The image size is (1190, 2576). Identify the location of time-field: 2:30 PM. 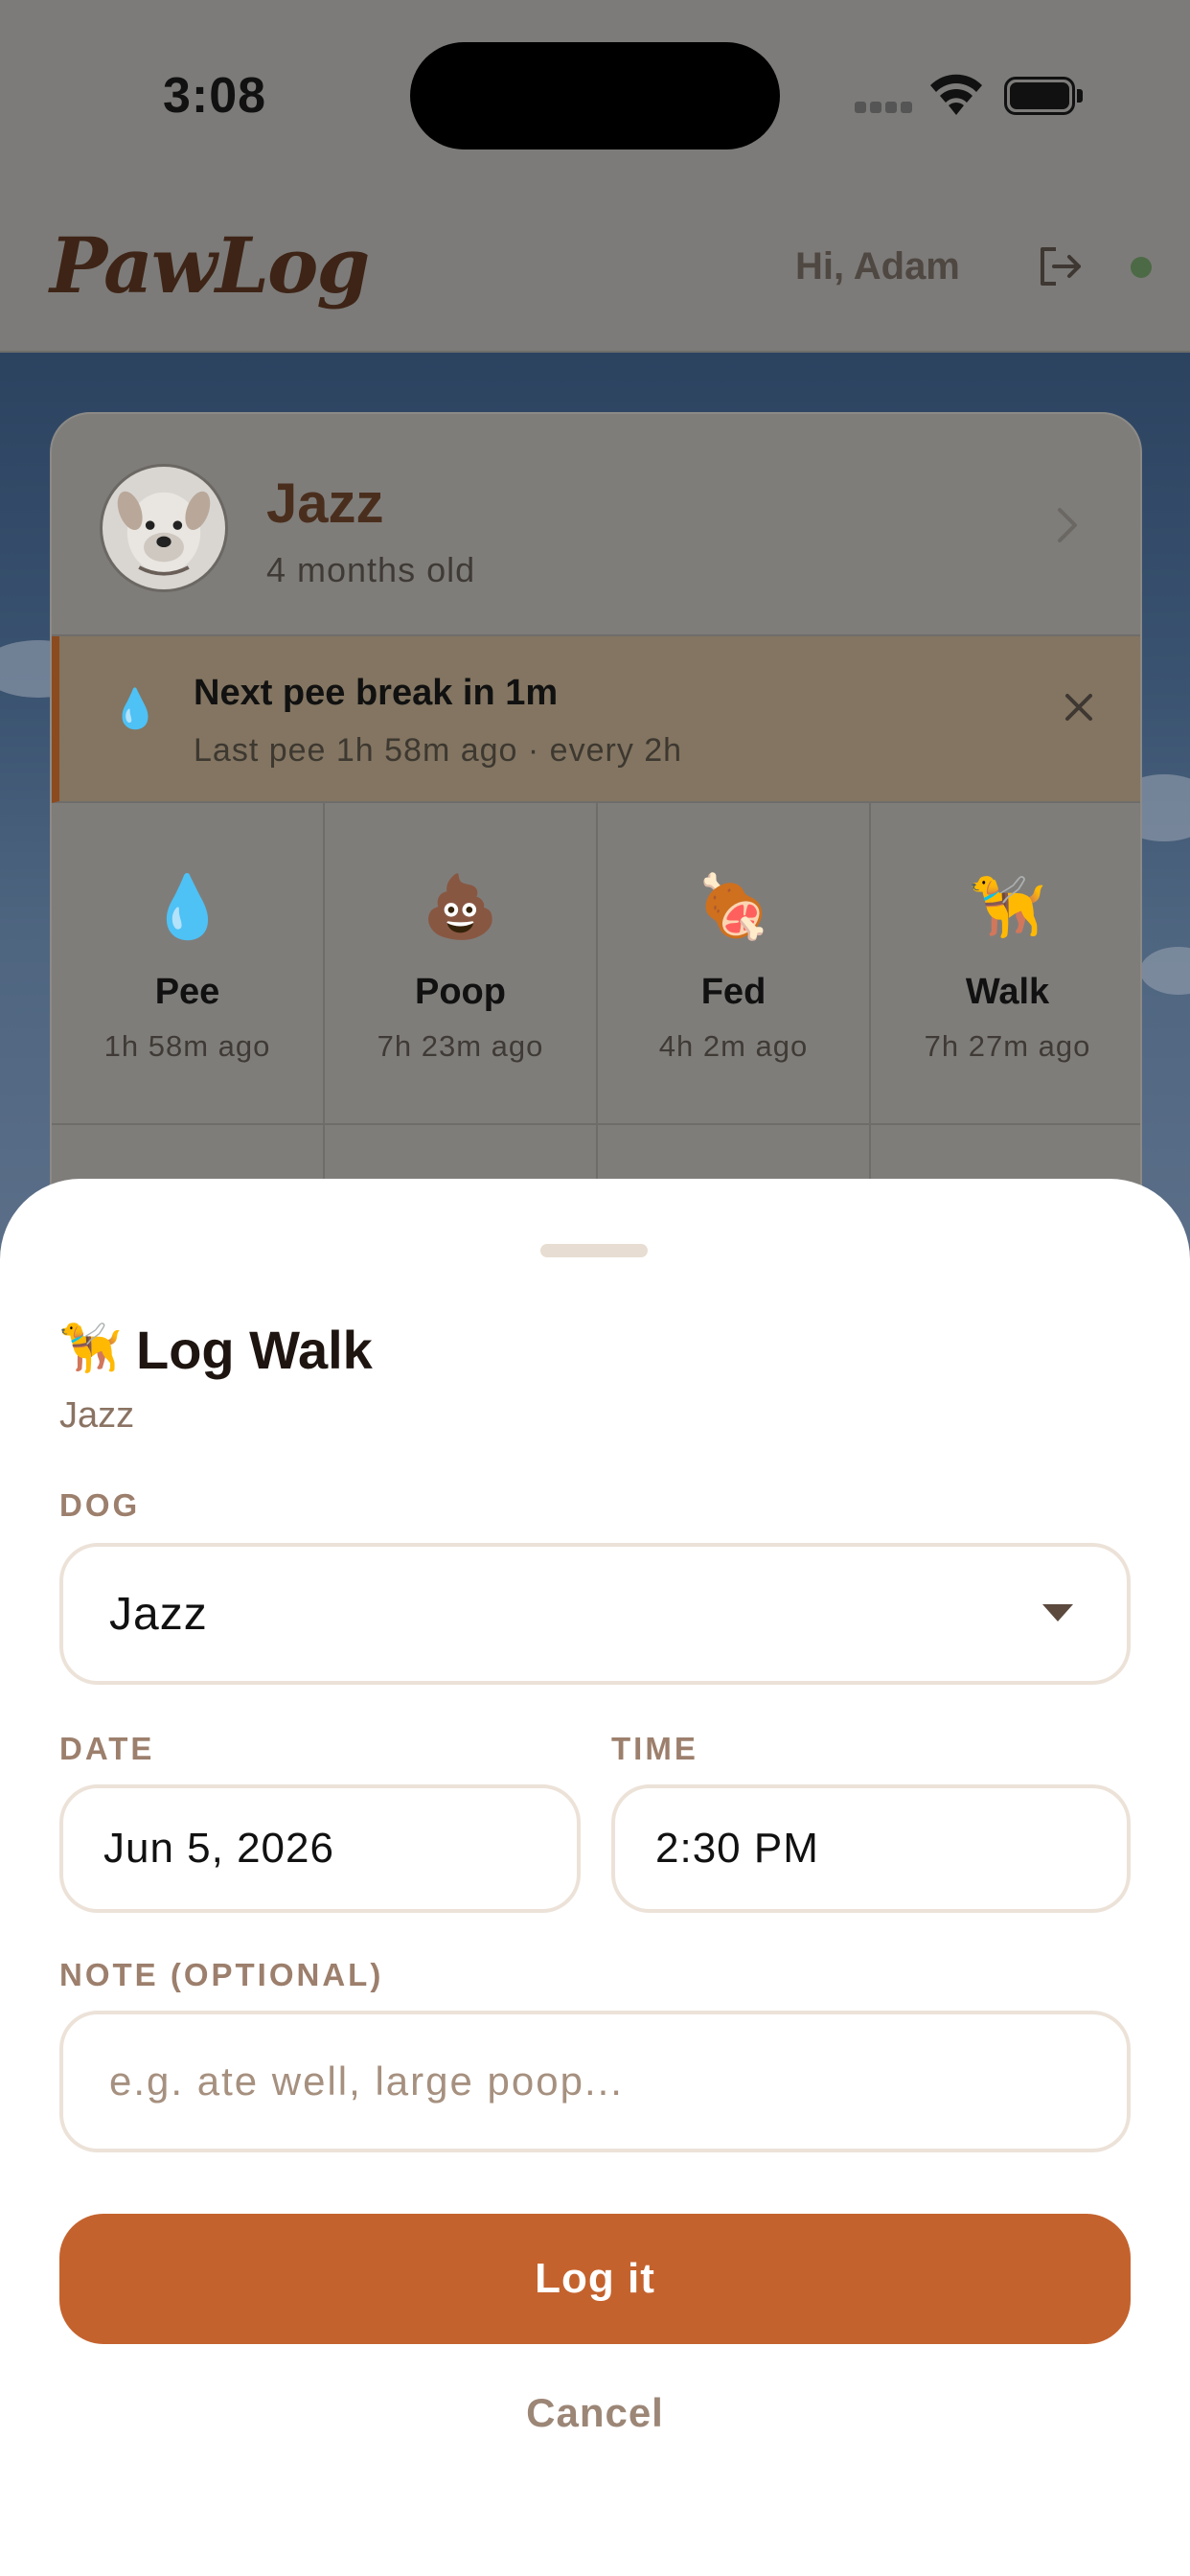
(871, 1848).